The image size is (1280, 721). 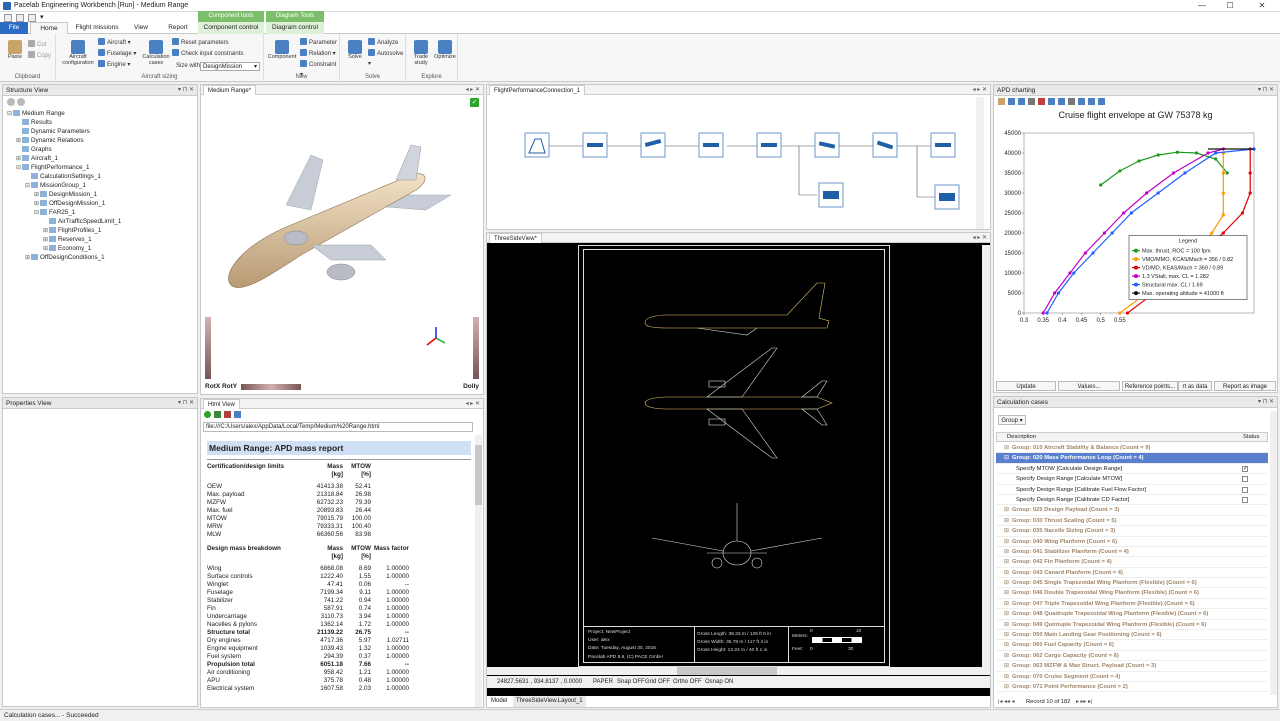 I want to click on tree-node: ⊟ Medium Range, so click(x=102, y=113).